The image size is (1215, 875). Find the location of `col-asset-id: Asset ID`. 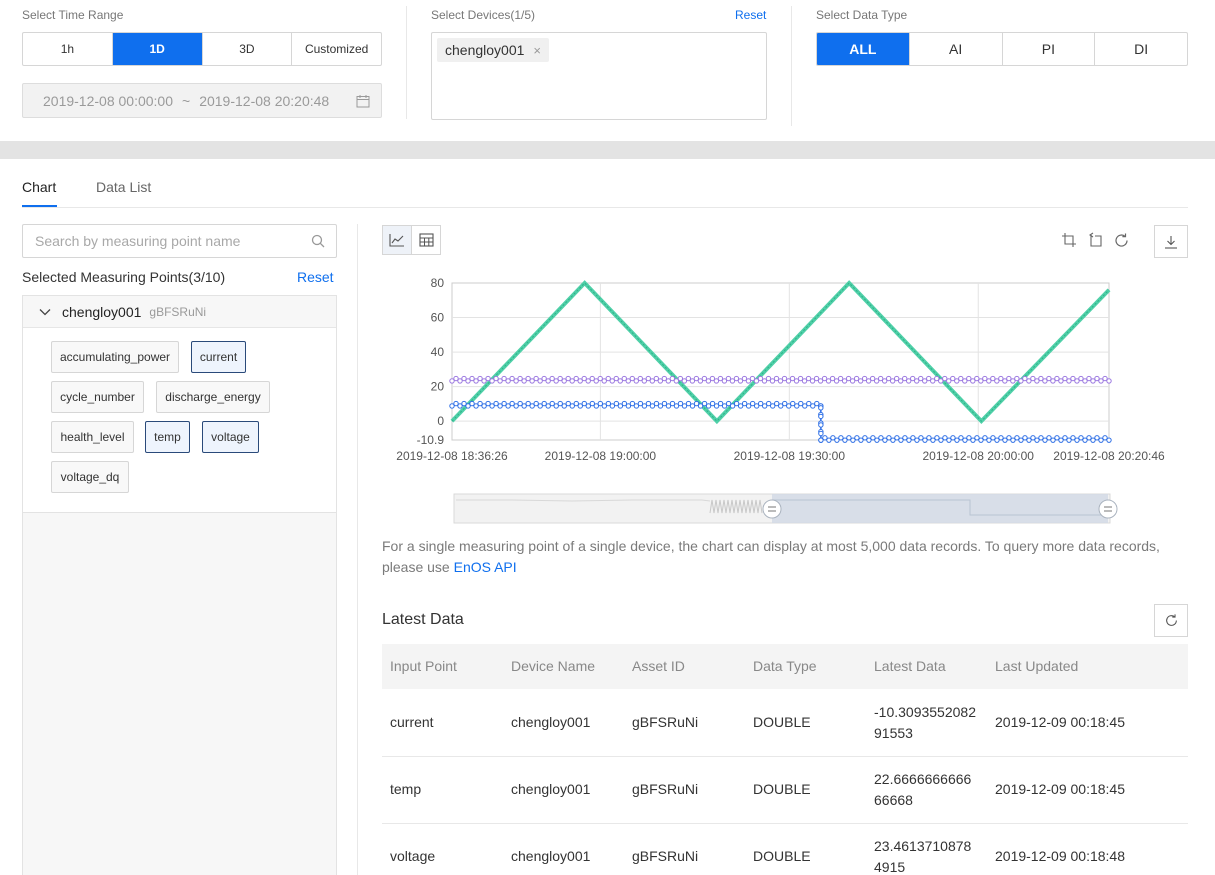

col-asset-id: Asset ID is located at coordinates (658, 666).